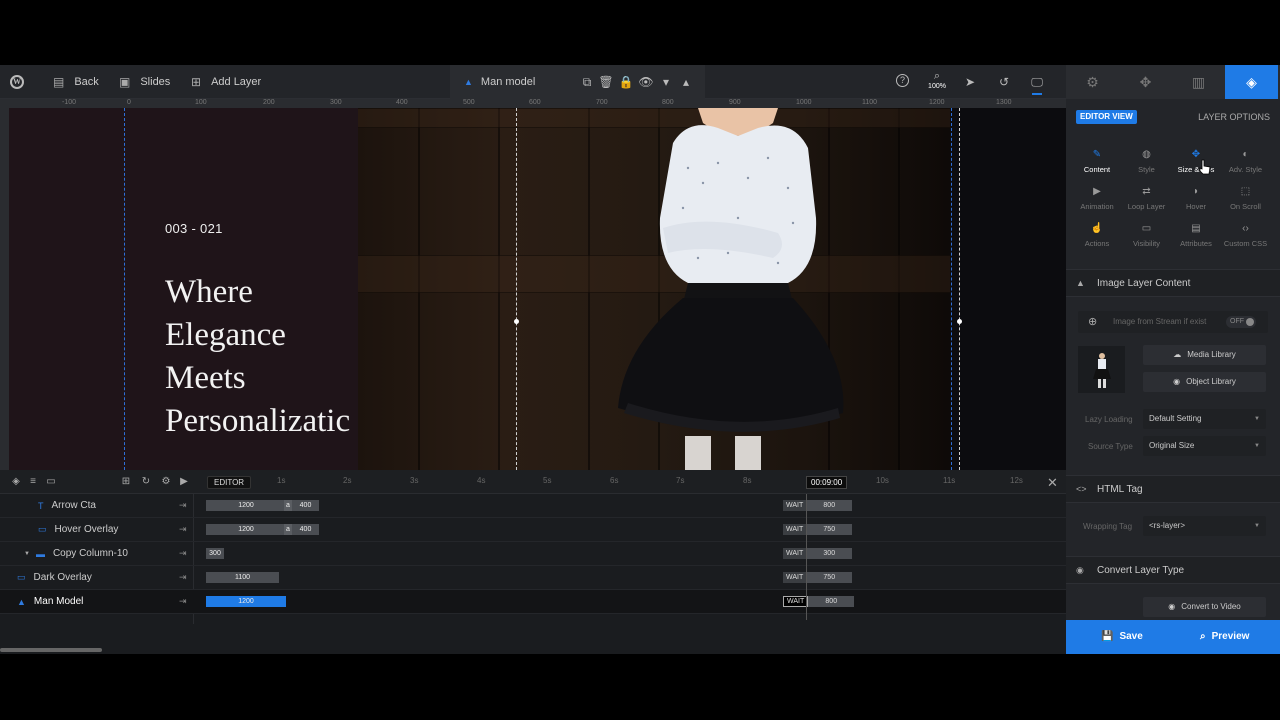  I want to click on option-attributes: ▤ Attributes, so click(1196, 235).